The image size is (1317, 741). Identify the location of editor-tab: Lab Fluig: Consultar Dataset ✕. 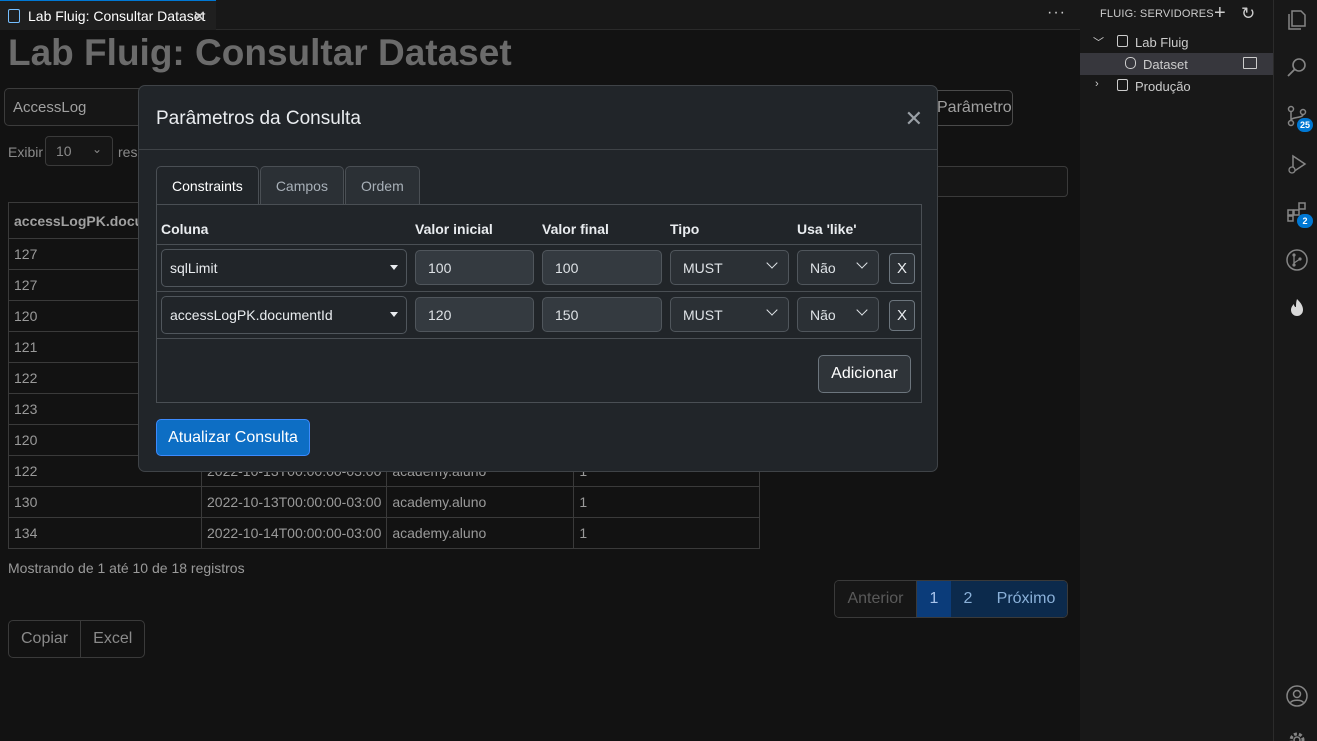
(108, 15).